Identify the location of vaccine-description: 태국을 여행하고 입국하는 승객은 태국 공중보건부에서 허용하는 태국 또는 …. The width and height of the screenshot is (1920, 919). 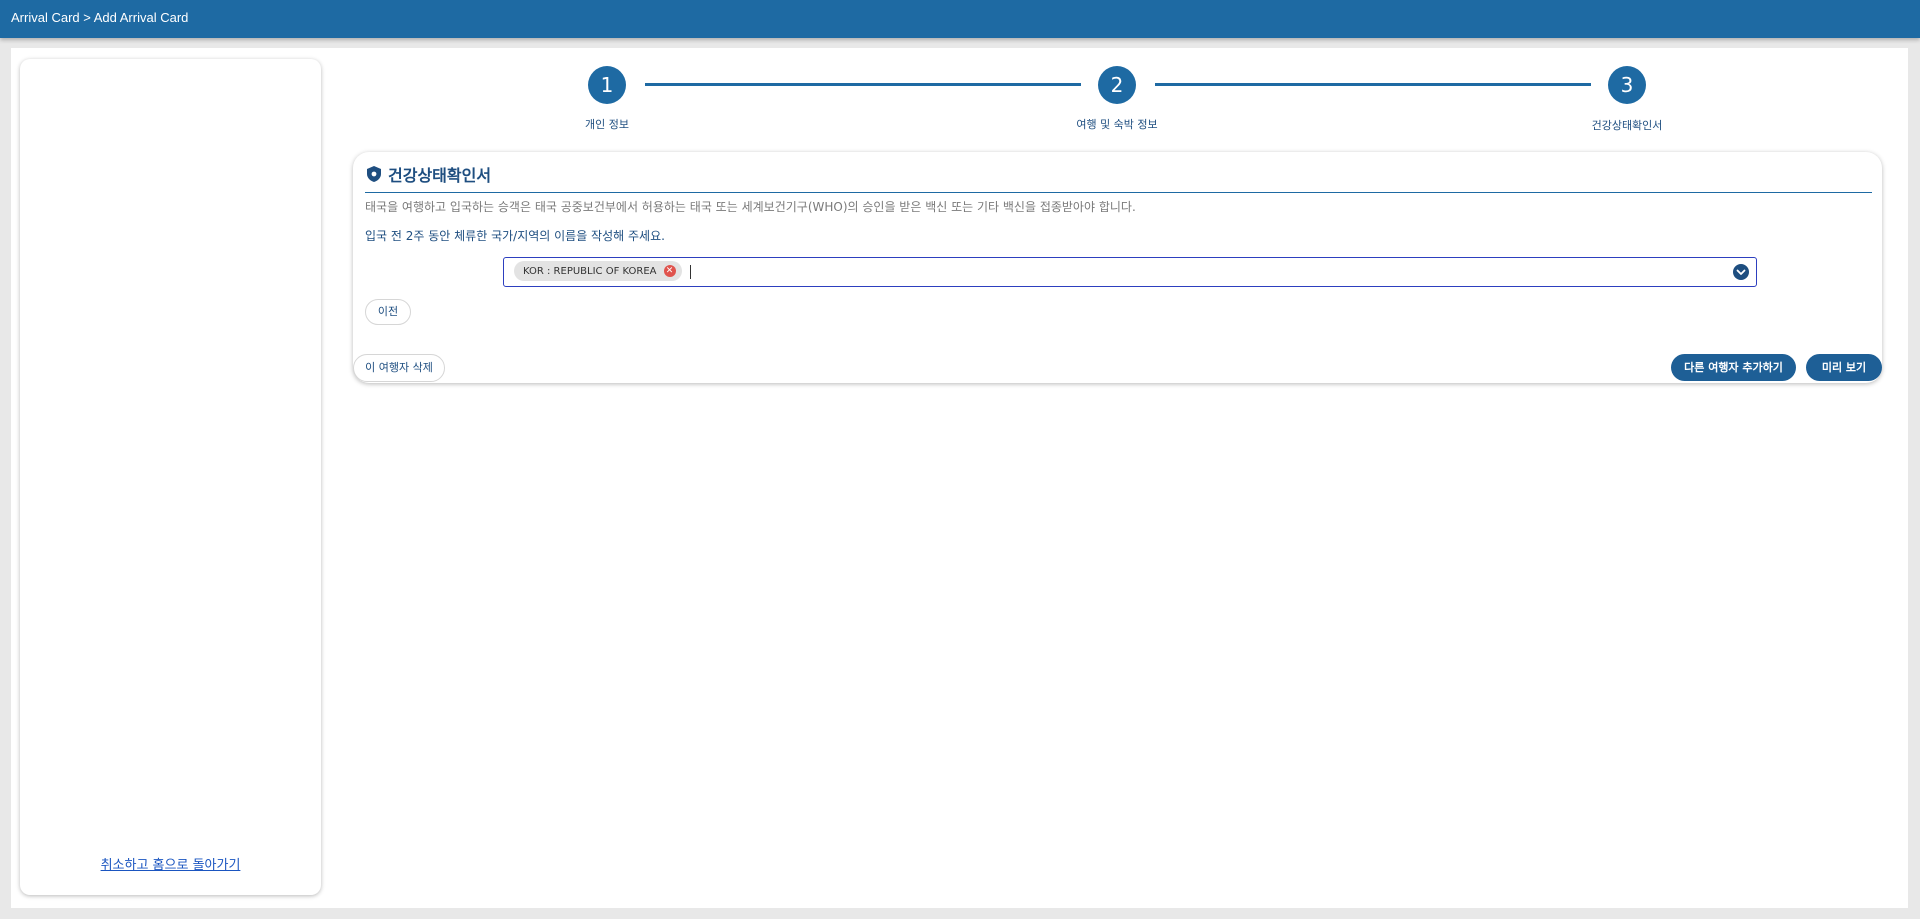
(750, 207).